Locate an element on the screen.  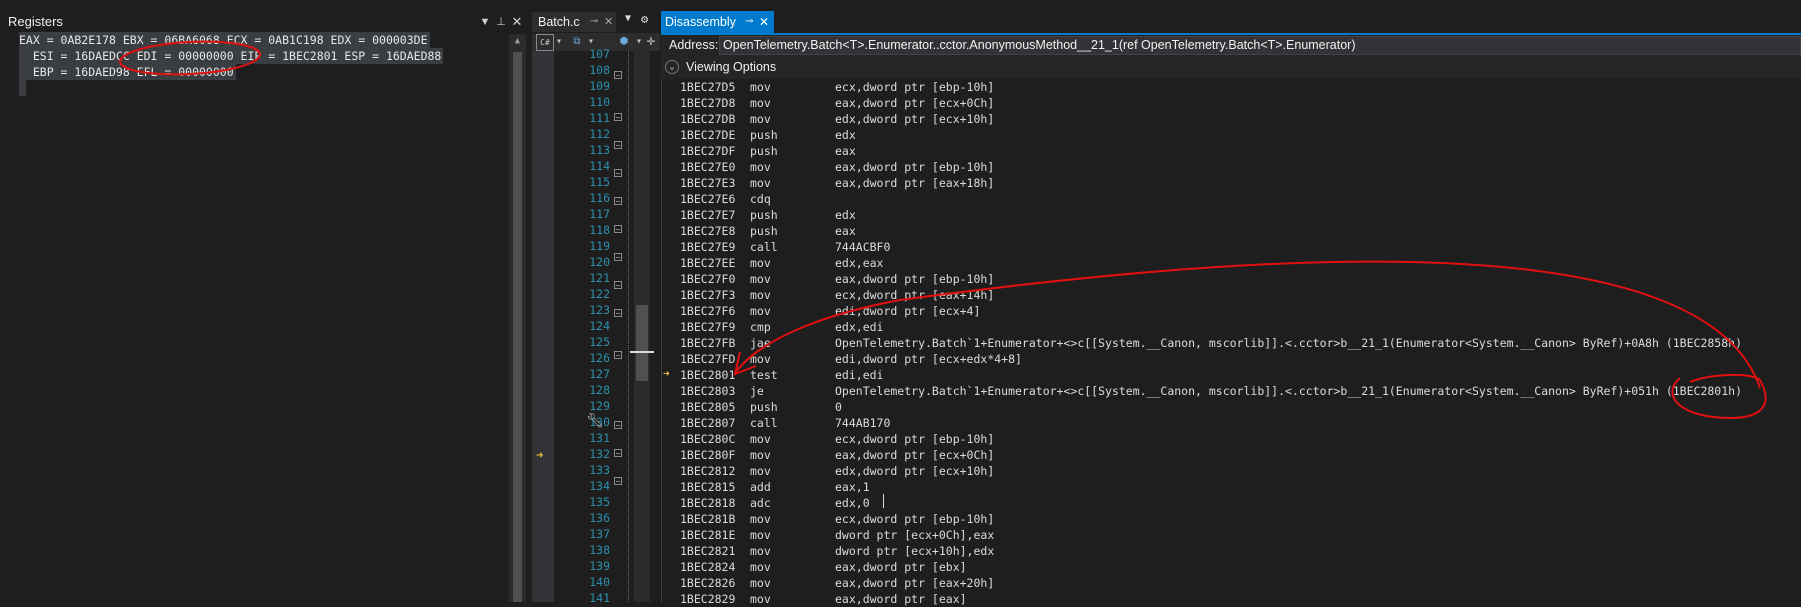
line-number: 136 is located at coordinates (599, 518).